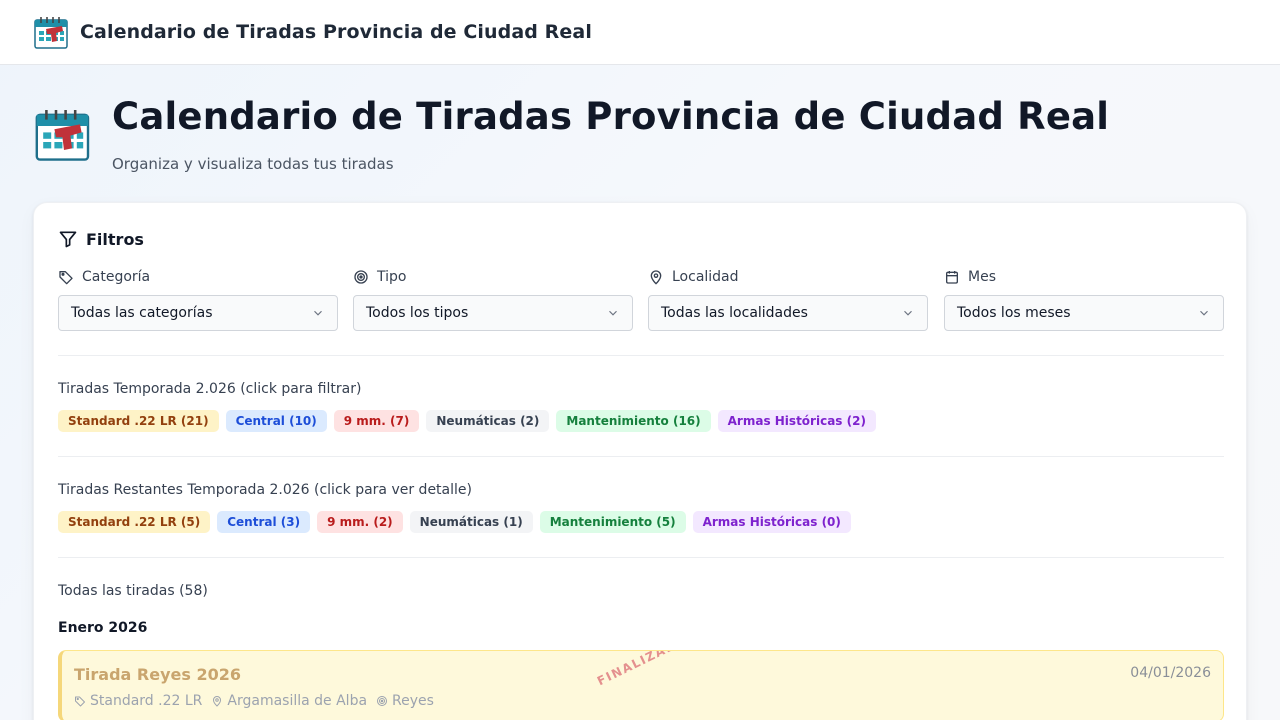 The image size is (1280, 720). What do you see at coordinates (471, 522) in the screenshot?
I see `chip-remaining-neumaticas: Neumáticas (1)` at bounding box center [471, 522].